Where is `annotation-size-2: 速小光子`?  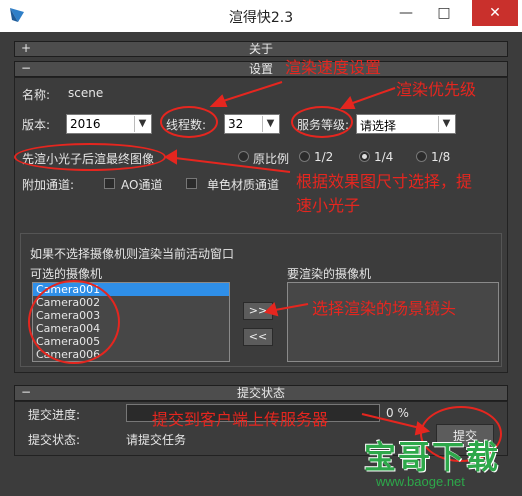
annotation-size-2: 速小光子 is located at coordinates (328, 205).